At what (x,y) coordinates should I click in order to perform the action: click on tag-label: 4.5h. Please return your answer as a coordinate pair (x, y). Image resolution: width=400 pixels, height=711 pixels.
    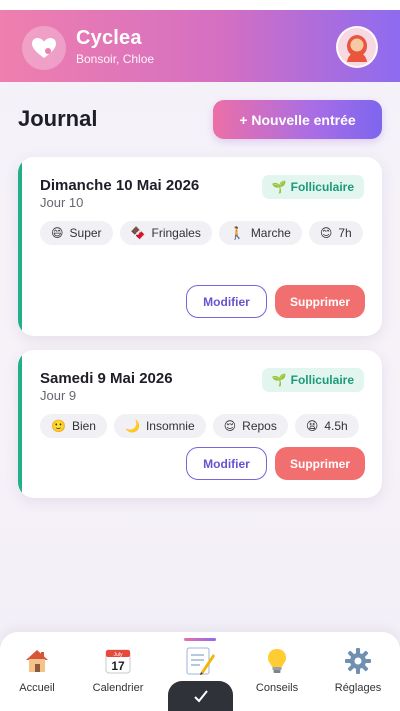
    Looking at the image, I should click on (336, 426).